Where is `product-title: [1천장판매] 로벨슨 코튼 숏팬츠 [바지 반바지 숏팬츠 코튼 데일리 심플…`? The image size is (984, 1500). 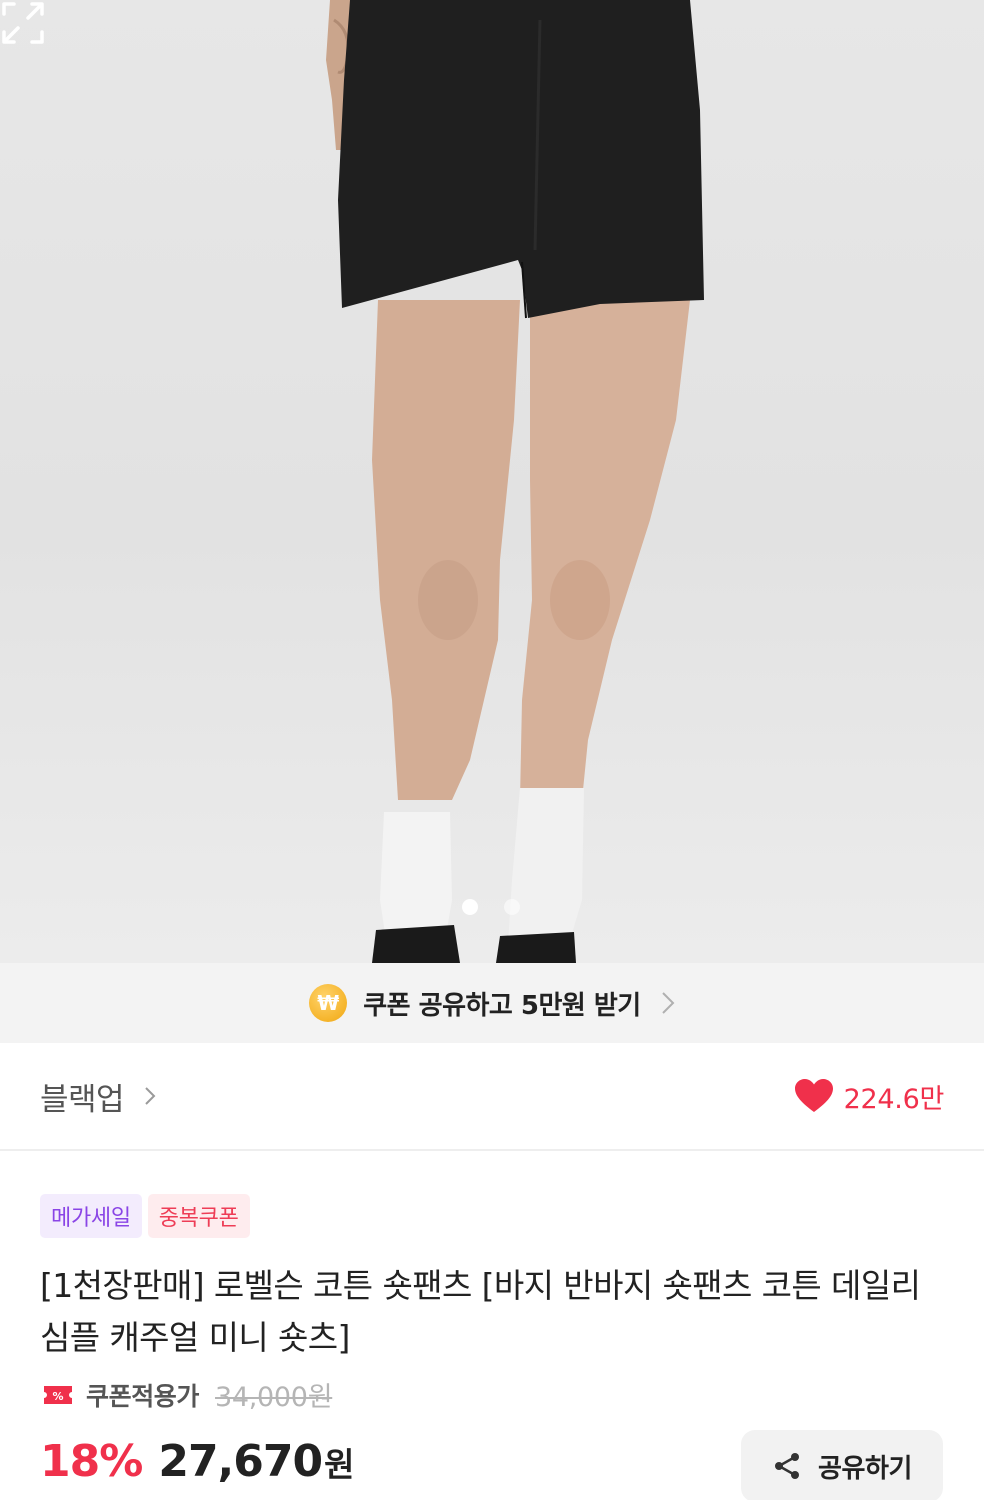
product-title: [1천장판매] 로벨슨 코튼 숏팬츠 [바지 반바지 숏팬츠 코튼 데일리 심플… is located at coordinates (480, 1311).